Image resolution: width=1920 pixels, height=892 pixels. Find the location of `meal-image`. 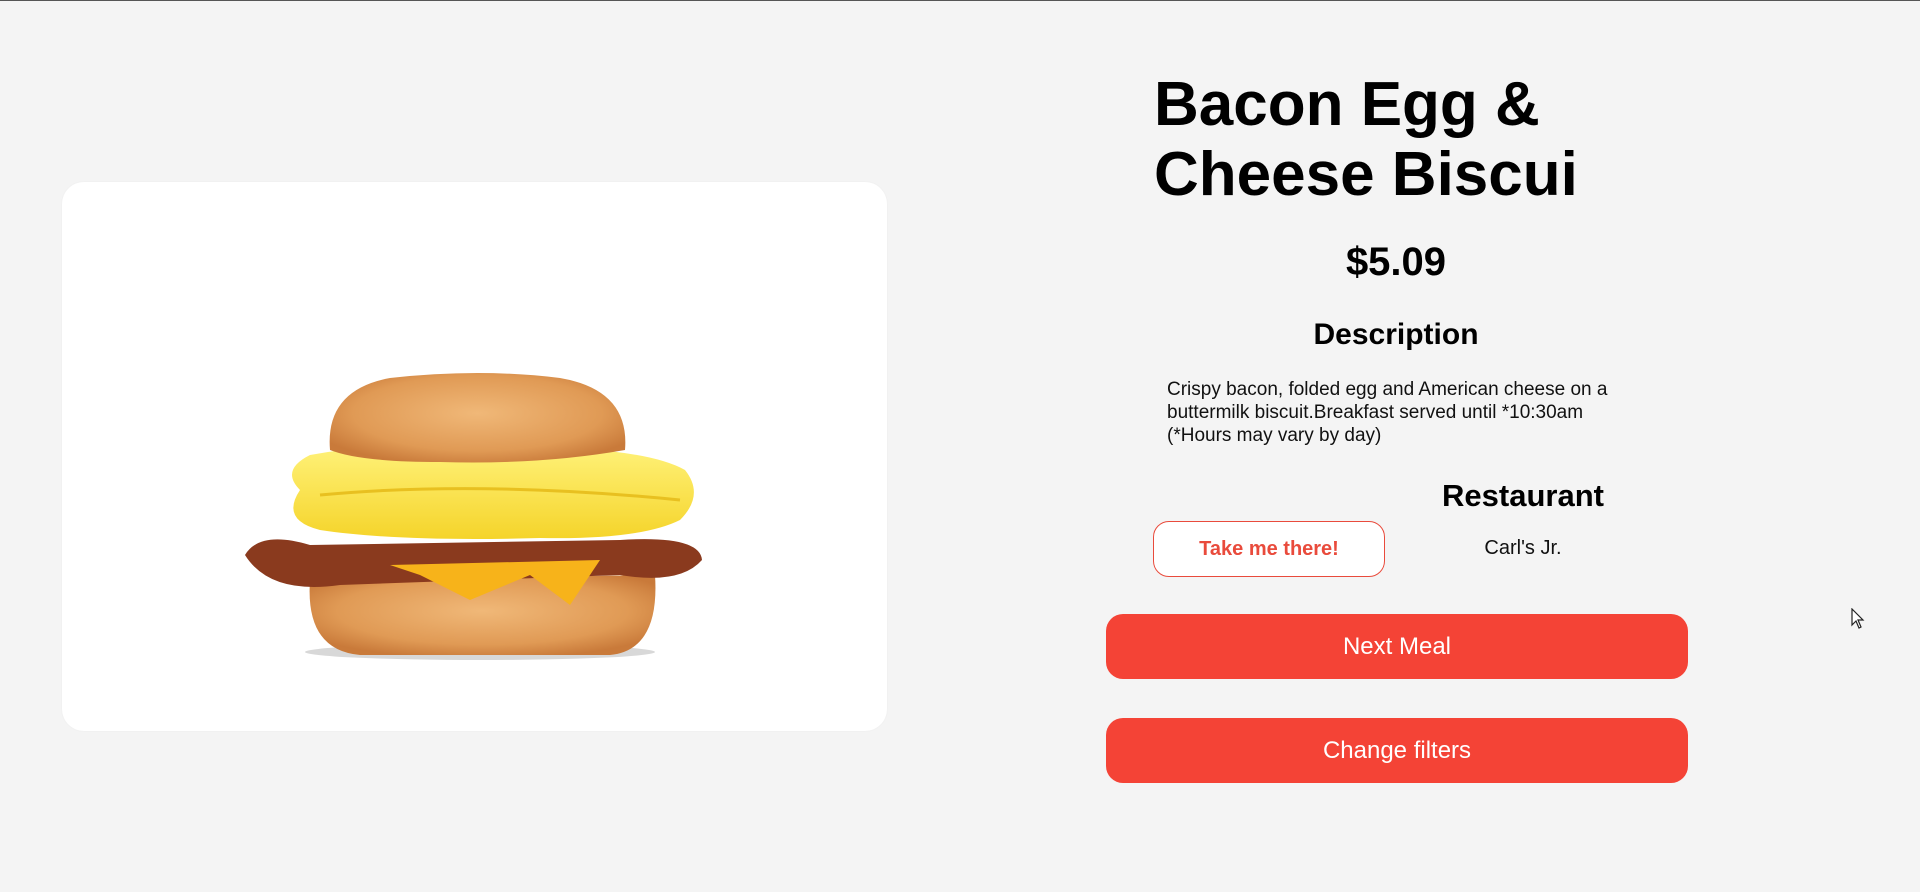

meal-image is located at coordinates (473, 516).